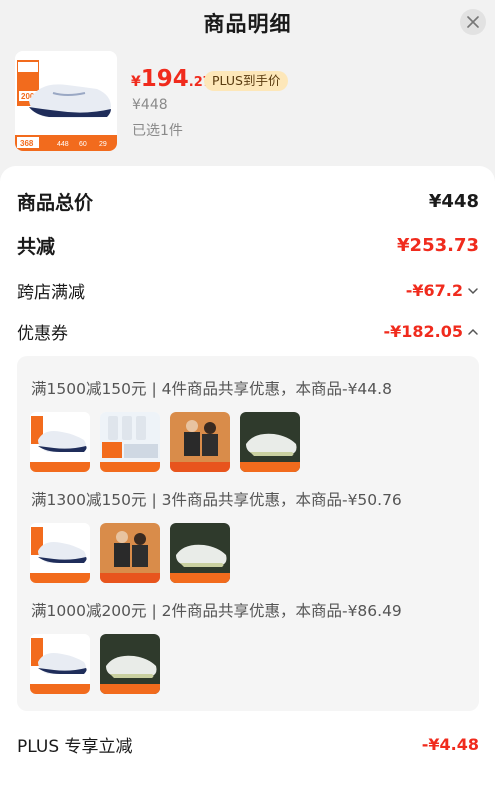  I want to click on close-button, so click(473, 22).